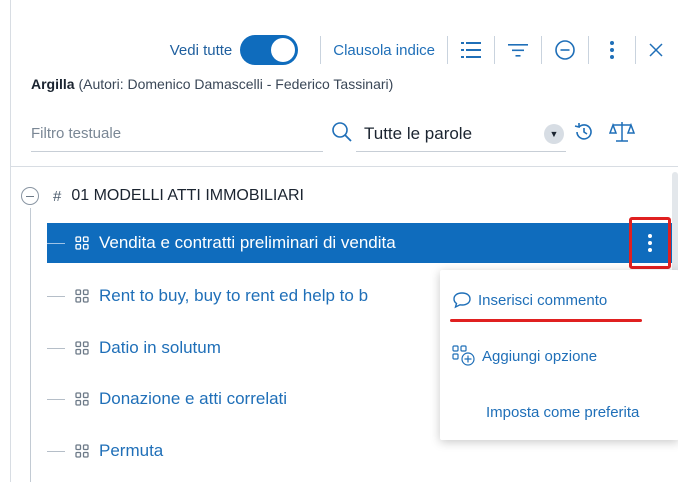 The height and width of the screenshot is (482, 678). Describe the element at coordinates (131, 450) in the screenshot. I see `tree-item-label: Permuta` at that location.